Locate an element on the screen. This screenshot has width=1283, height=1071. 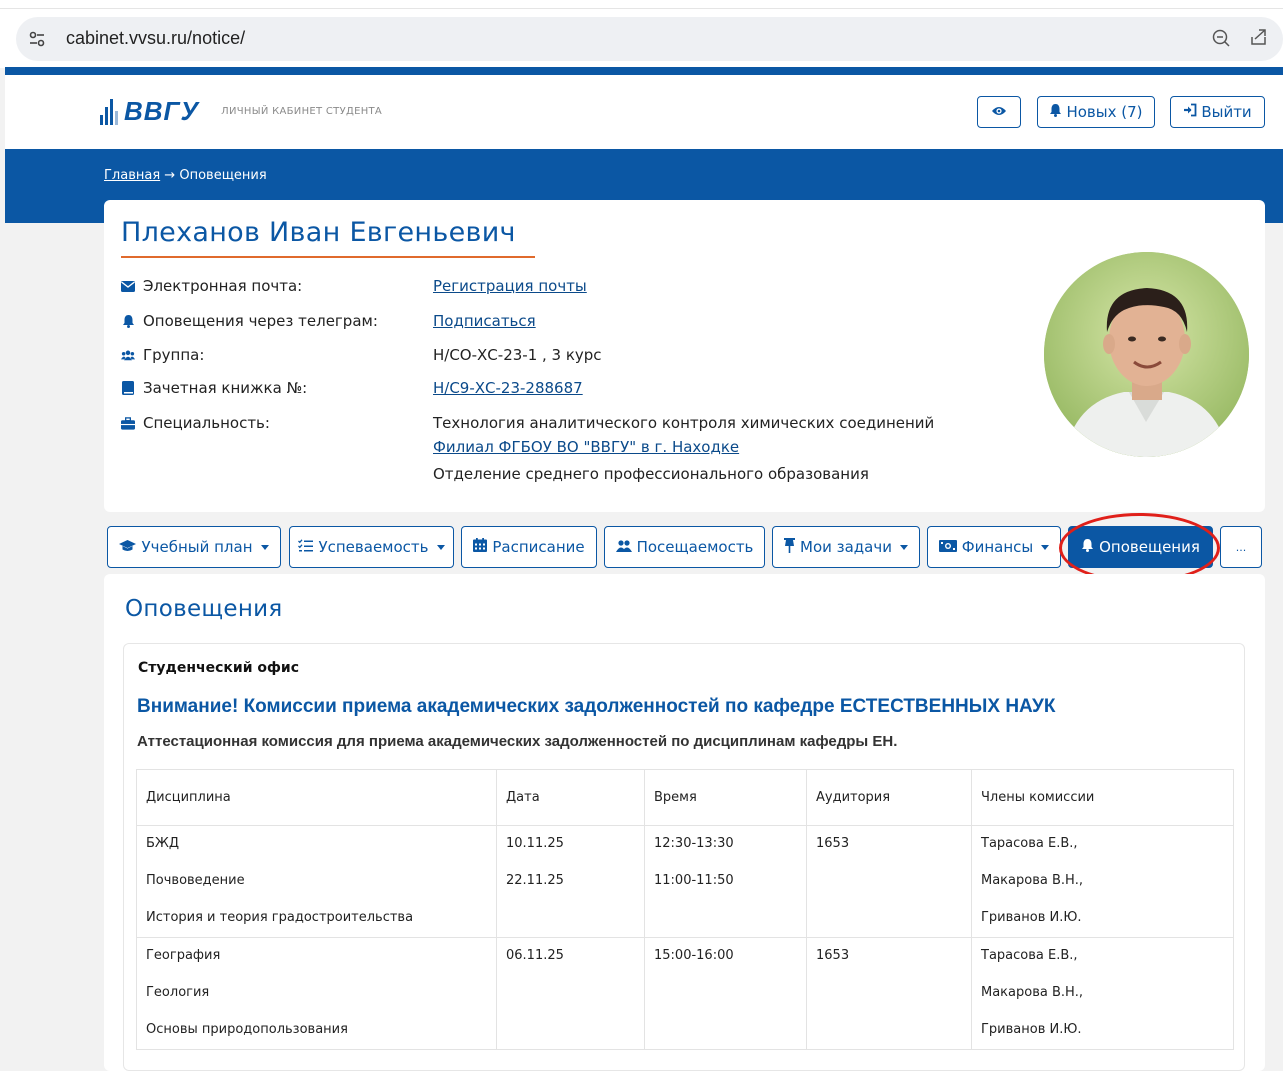
discipline: Почвоведение is located at coordinates (195, 880).